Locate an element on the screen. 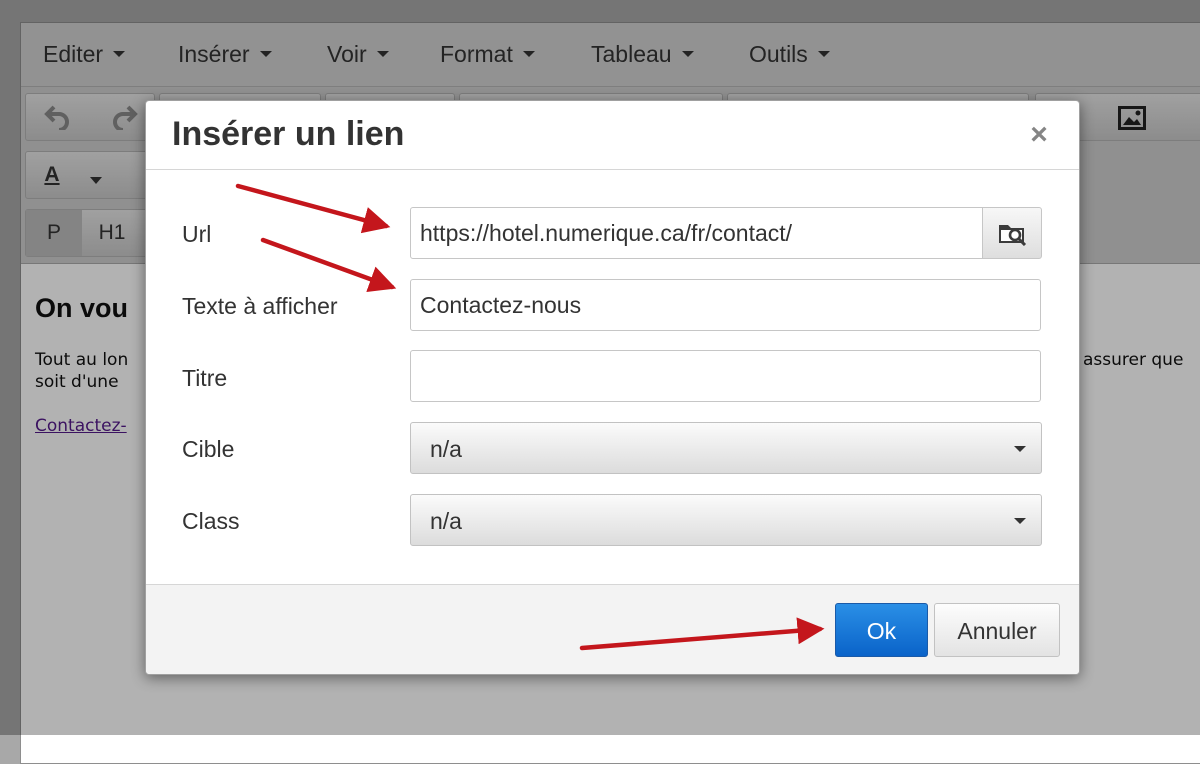 The image size is (1200, 764). cancel-button: Annuler is located at coordinates (997, 630).